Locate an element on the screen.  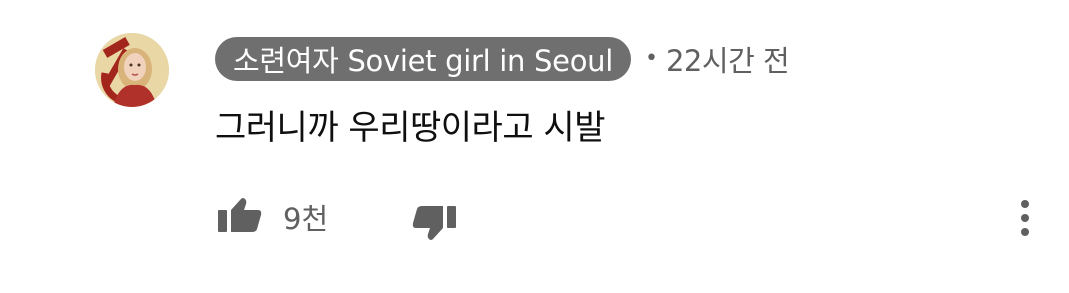
avatar-image is located at coordinates (132, 70).